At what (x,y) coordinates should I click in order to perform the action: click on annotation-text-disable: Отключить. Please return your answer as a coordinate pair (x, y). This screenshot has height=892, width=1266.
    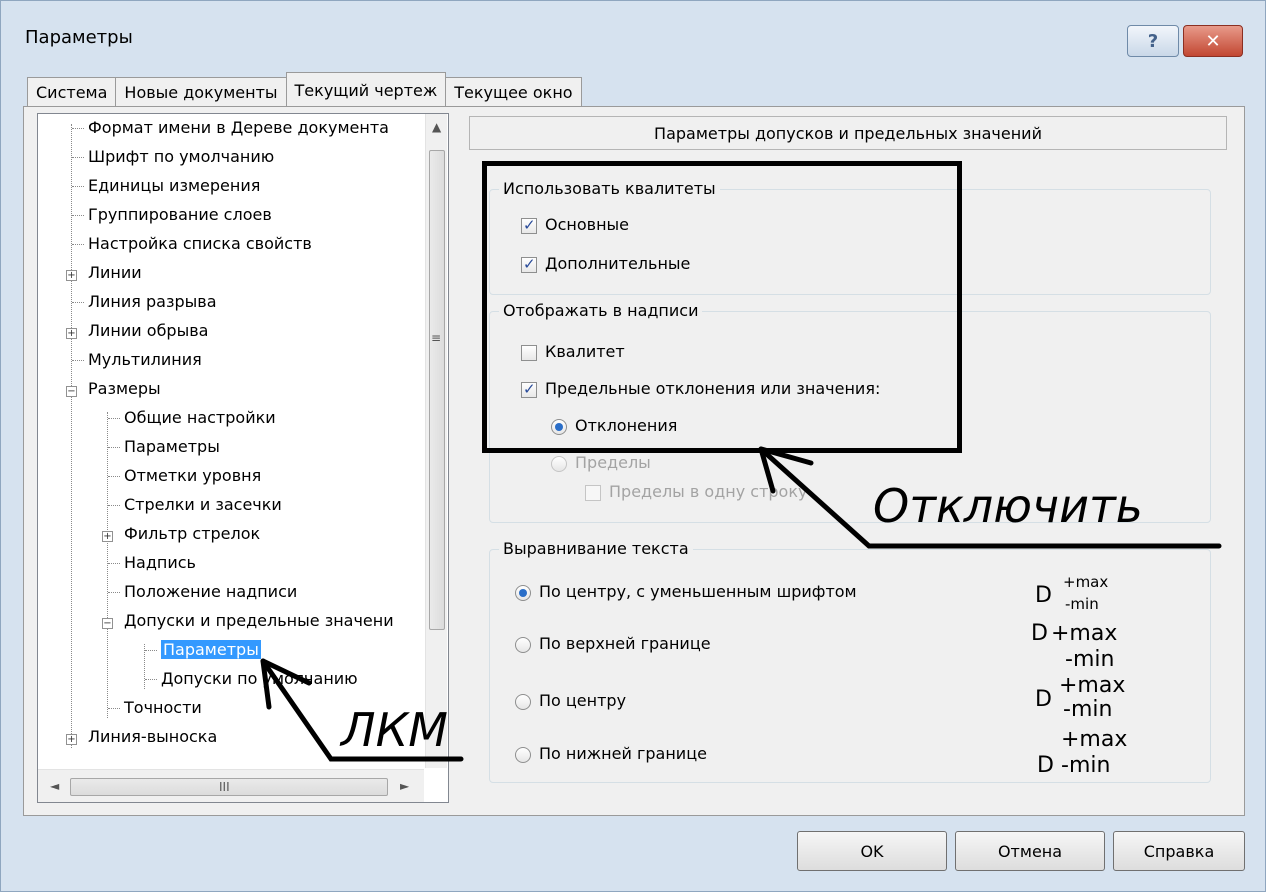
    Looking at the image, I should click on (1008, 506).